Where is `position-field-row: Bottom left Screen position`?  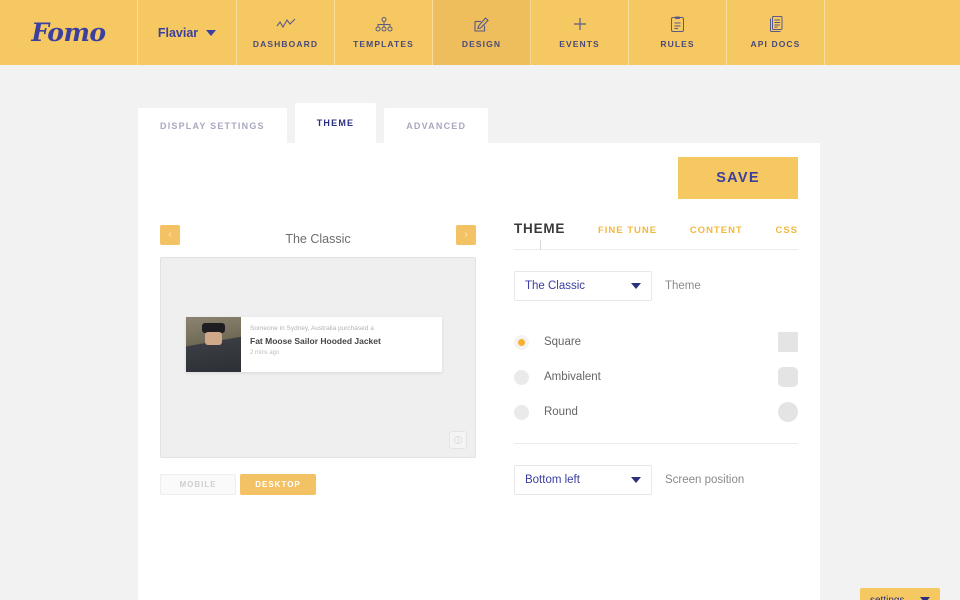
position-field-row: Bottom left Screen position is located at coordinates (655, 469).